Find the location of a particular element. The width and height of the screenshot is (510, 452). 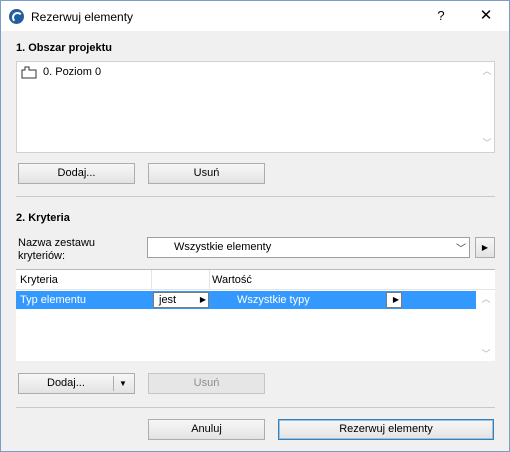

app-logo-icon is located at coordinates (16, 16).